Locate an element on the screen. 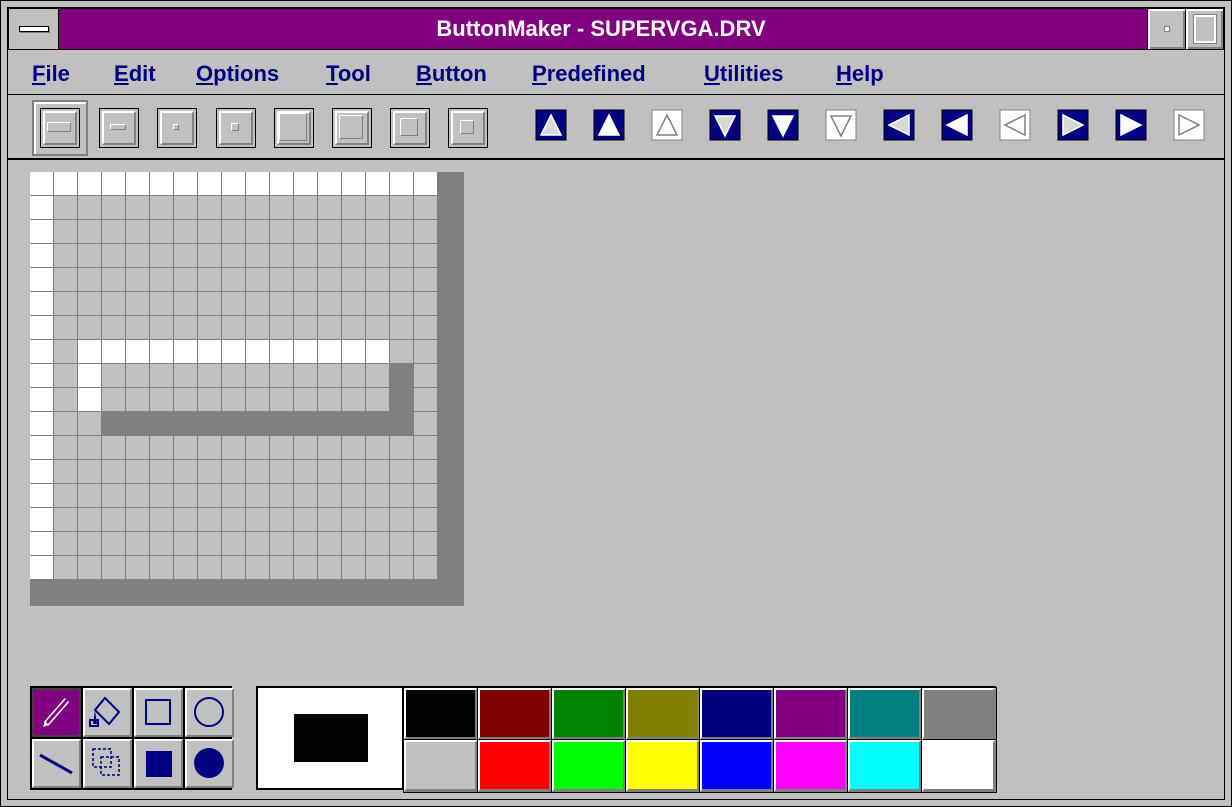 The image size is (1232, 807). square-medium-button is located at coordinates (352, 128).